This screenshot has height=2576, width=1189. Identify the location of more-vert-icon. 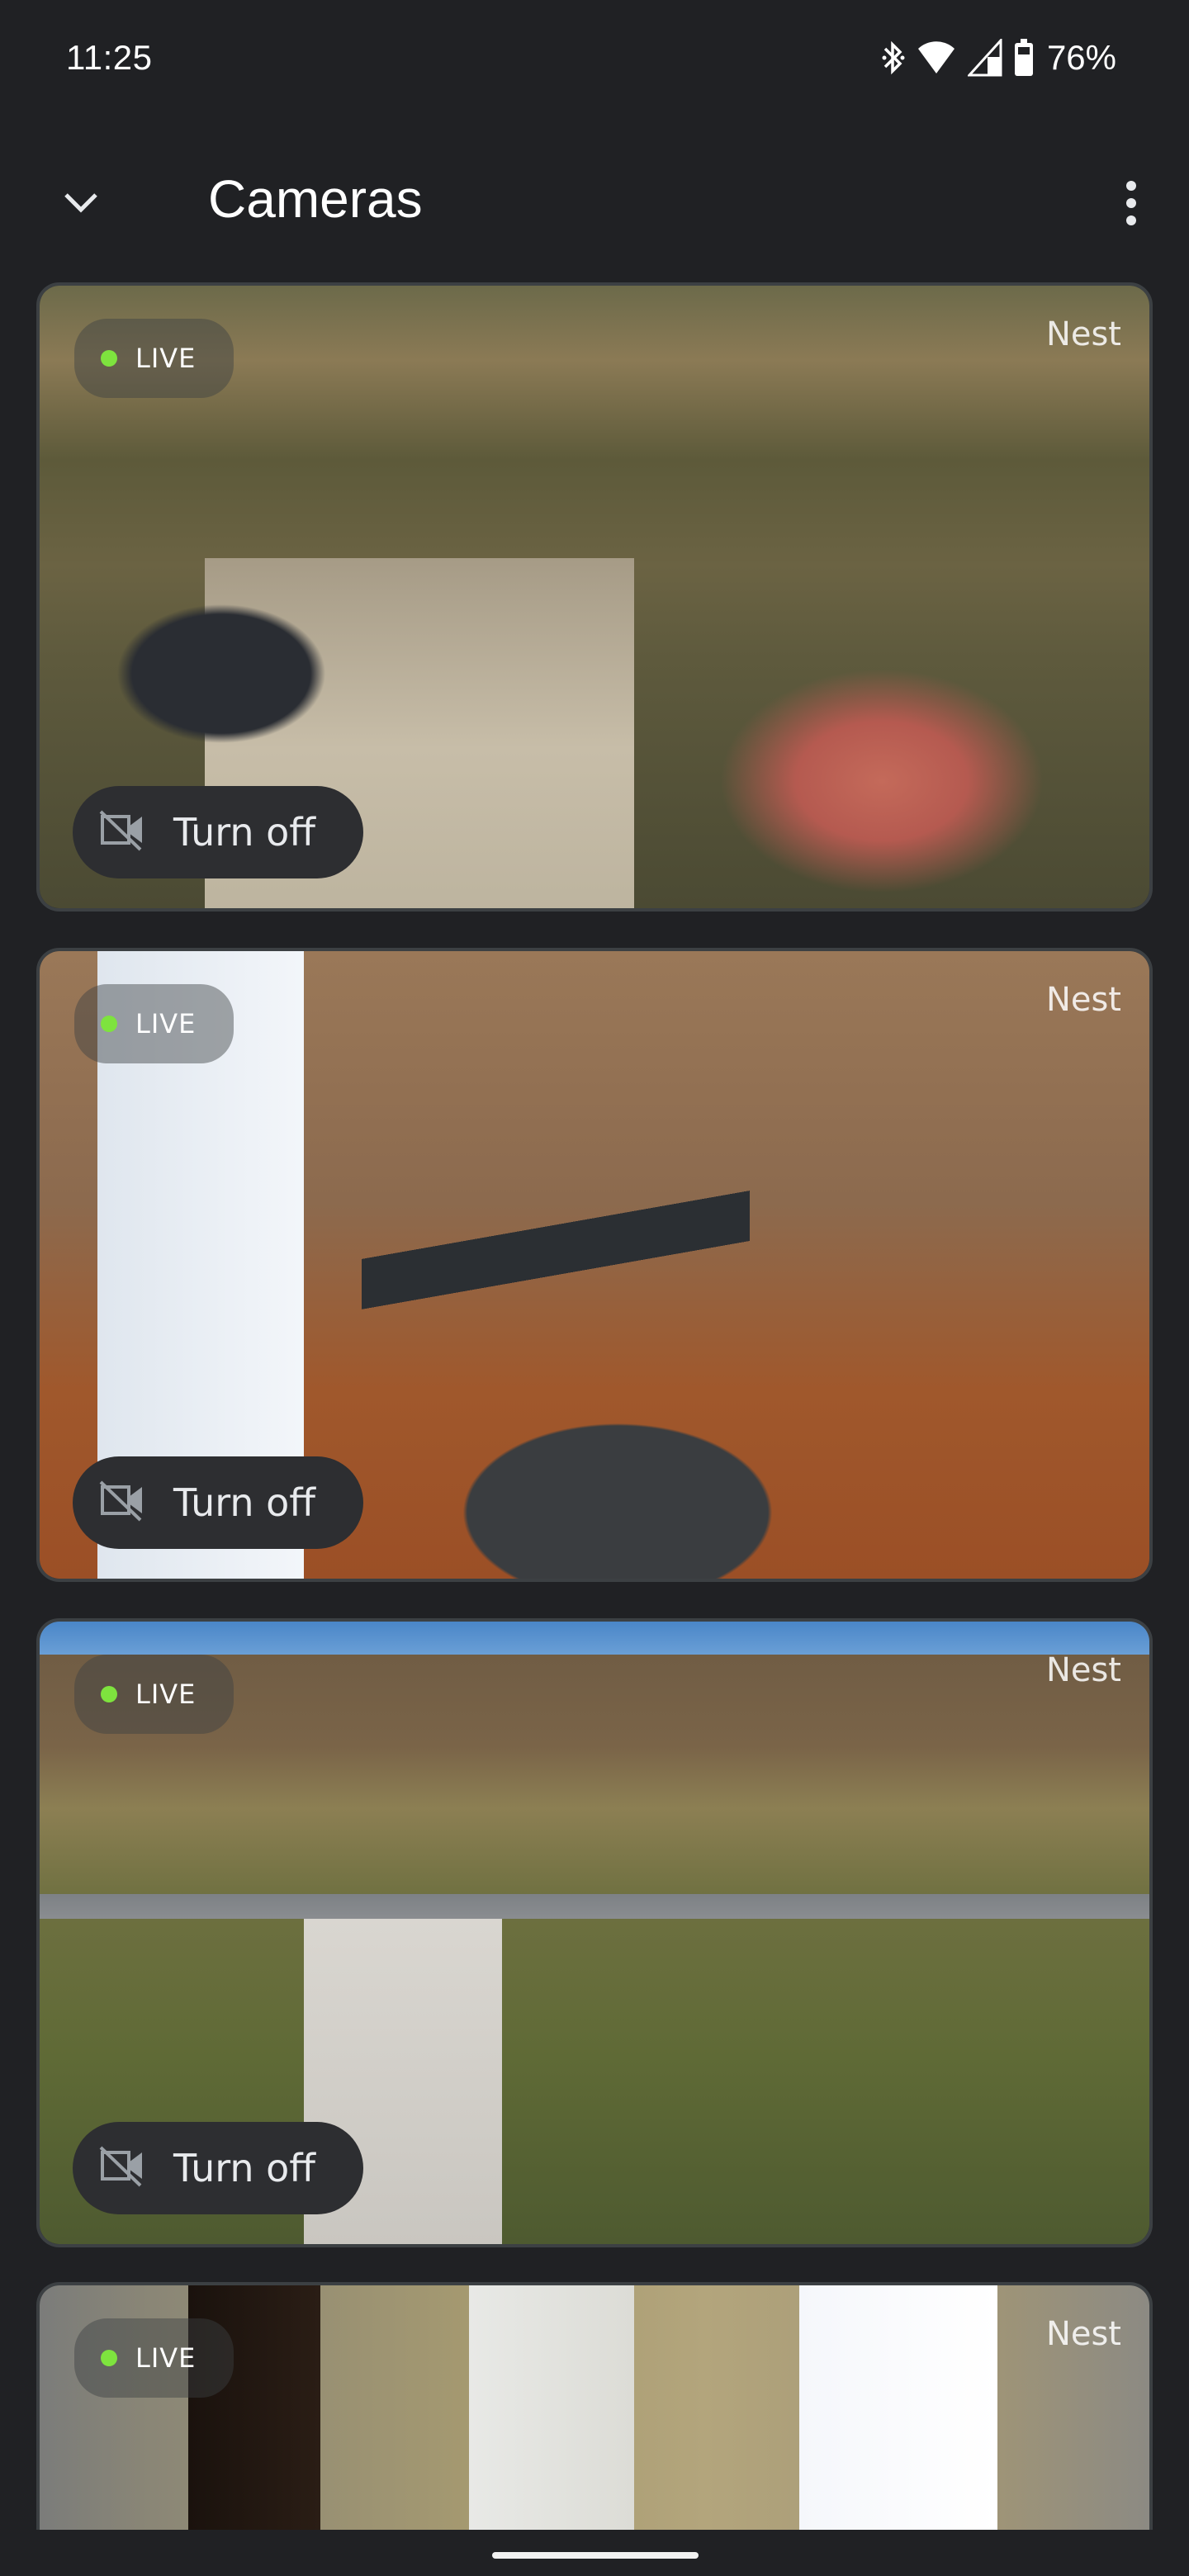
(1131, 205).